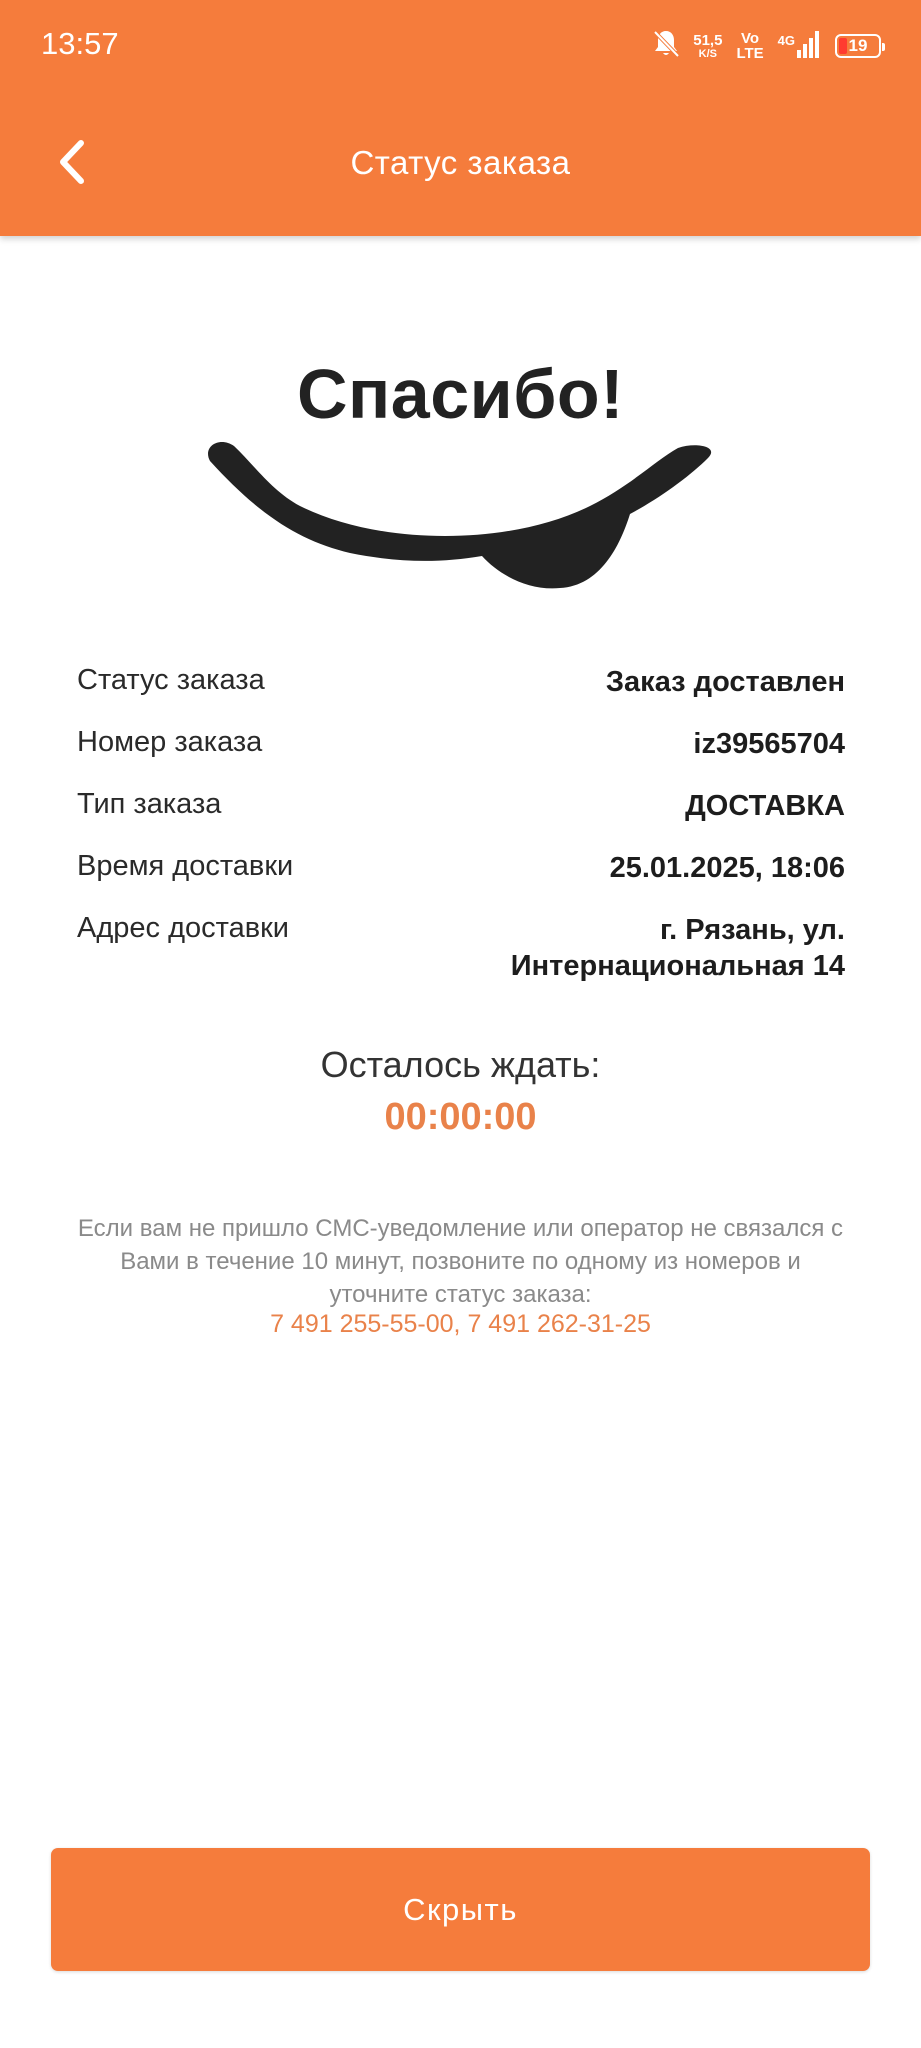  What do you see at coordinates (460, 1117) in the screenshot?
I see `countdown-timer: 00:00:00` at bounding box center [460, 1117].